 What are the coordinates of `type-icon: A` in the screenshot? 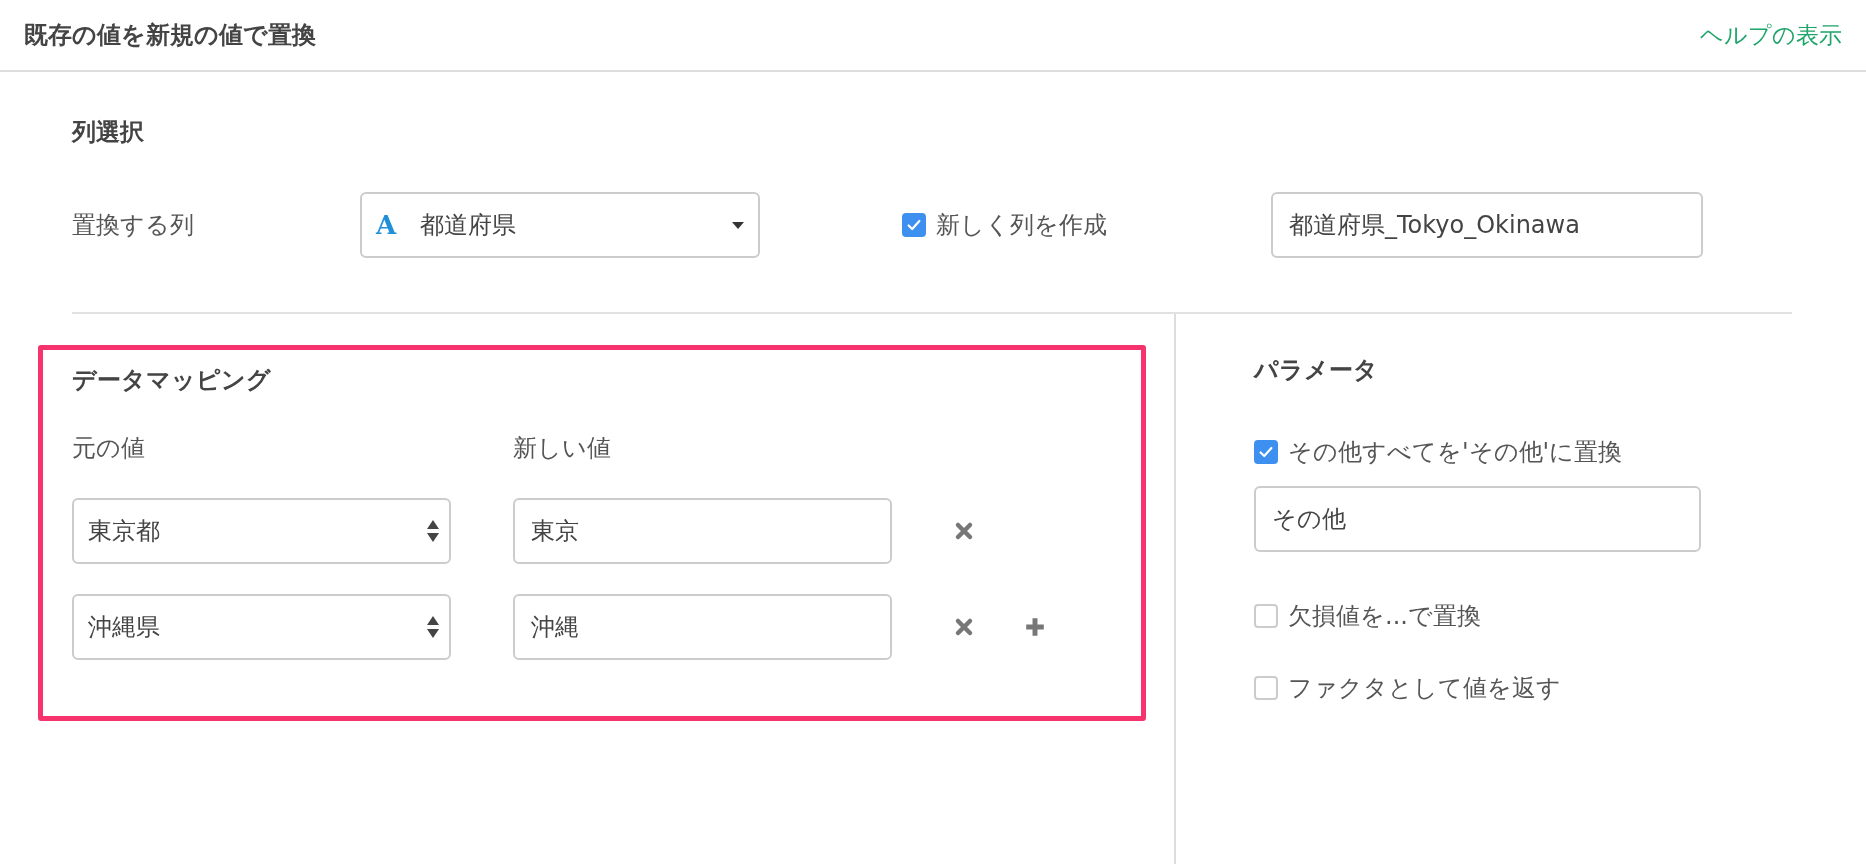 It's located at (386, 225).